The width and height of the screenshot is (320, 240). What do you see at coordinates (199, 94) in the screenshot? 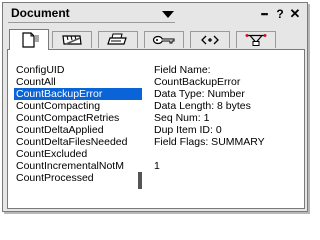
I see `data-type-text: Data Type: Number` at bounding box center [199, 94].